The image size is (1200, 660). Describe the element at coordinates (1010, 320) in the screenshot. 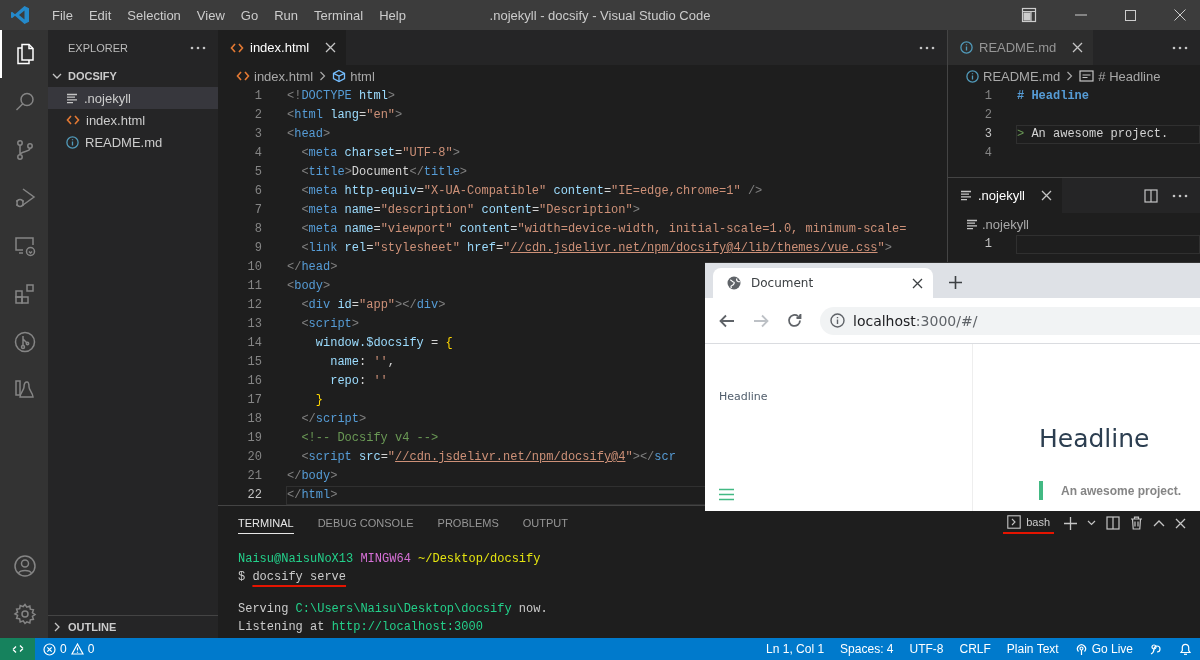

I see `address-field: localhost:3000/#/` at that location.